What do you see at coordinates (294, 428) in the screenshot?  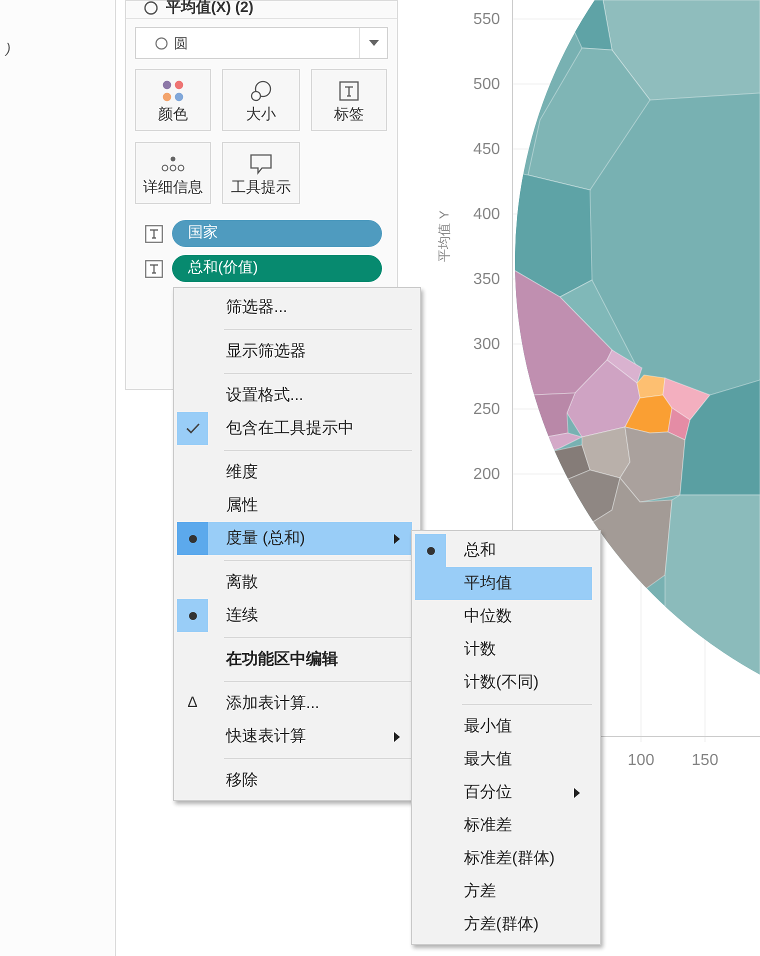 I see `menu-item: 包含在工具提示中` at bounding box center [294, 428].